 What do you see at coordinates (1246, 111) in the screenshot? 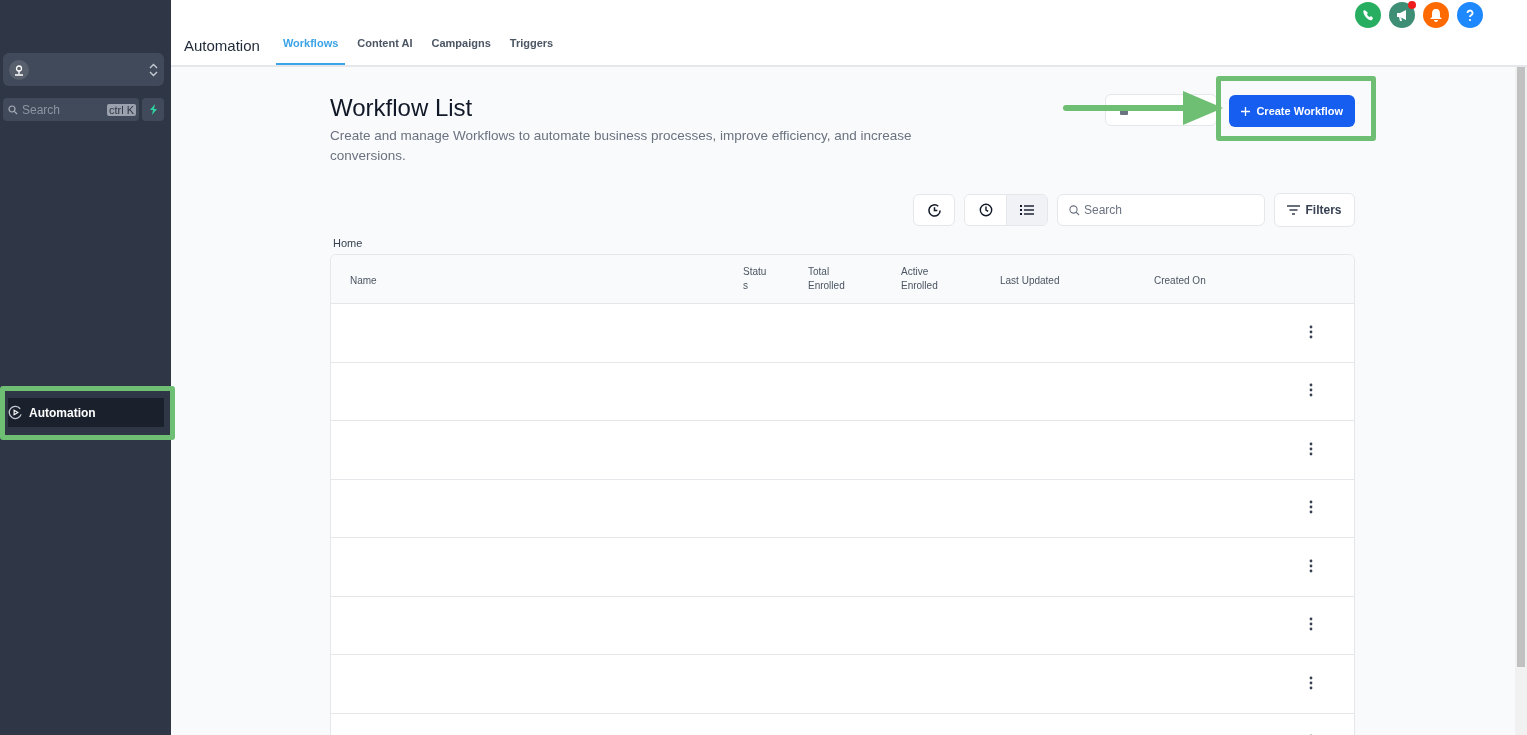
I see `plus-icon` at bounding box center [1246, 111].